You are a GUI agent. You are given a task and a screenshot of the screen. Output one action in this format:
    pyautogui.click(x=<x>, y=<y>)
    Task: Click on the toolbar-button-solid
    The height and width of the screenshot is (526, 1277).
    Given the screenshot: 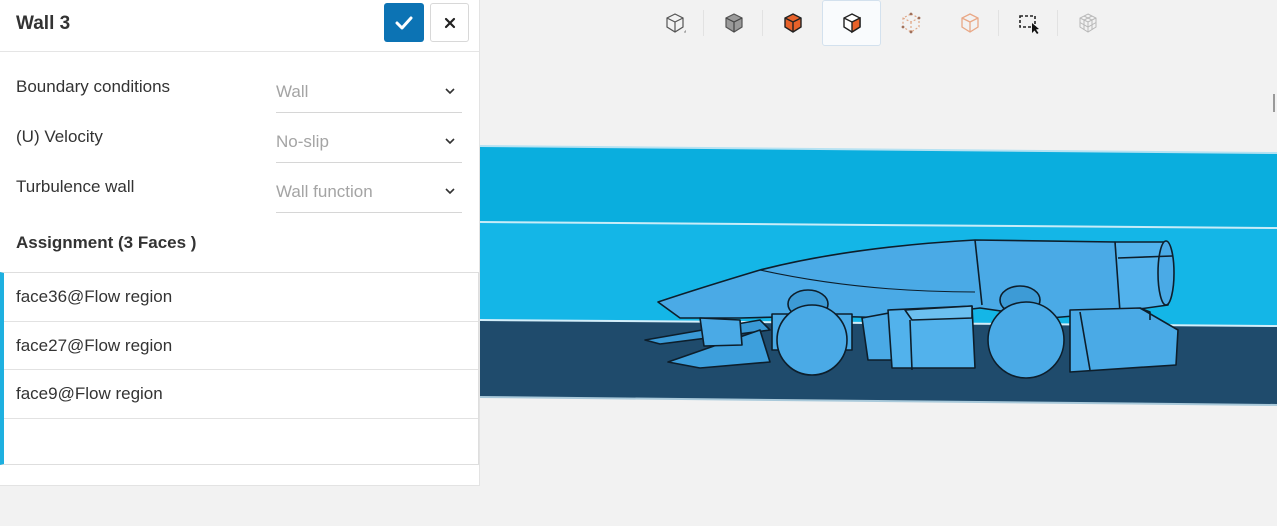 What is the action you would take?
    pyautogui.click(x=733, y=23)
    